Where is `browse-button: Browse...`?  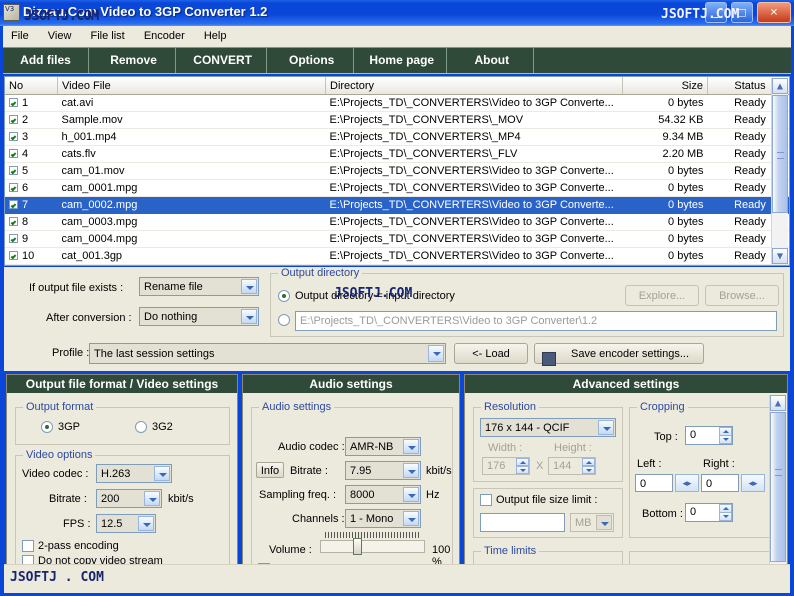 browse-button: Browse... is located at coordinates (742, 295).